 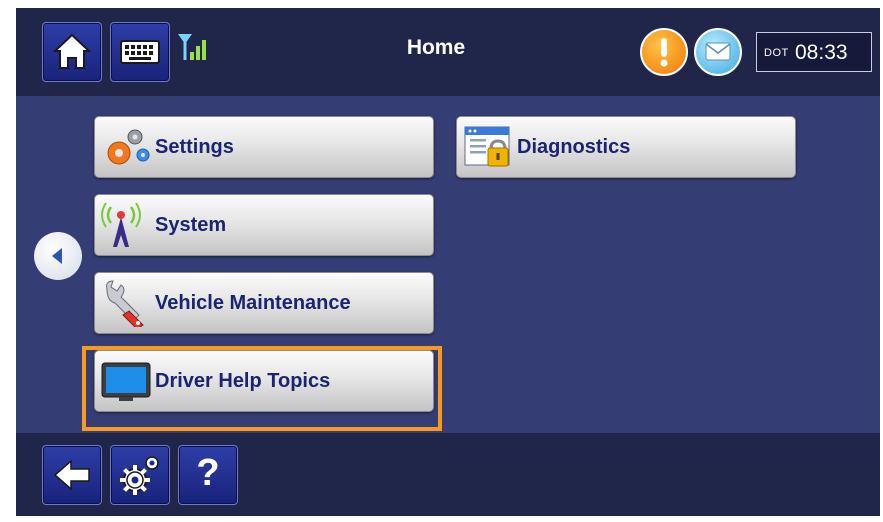 I want to click on chevron-left-icon, so click(x=57, y=256).